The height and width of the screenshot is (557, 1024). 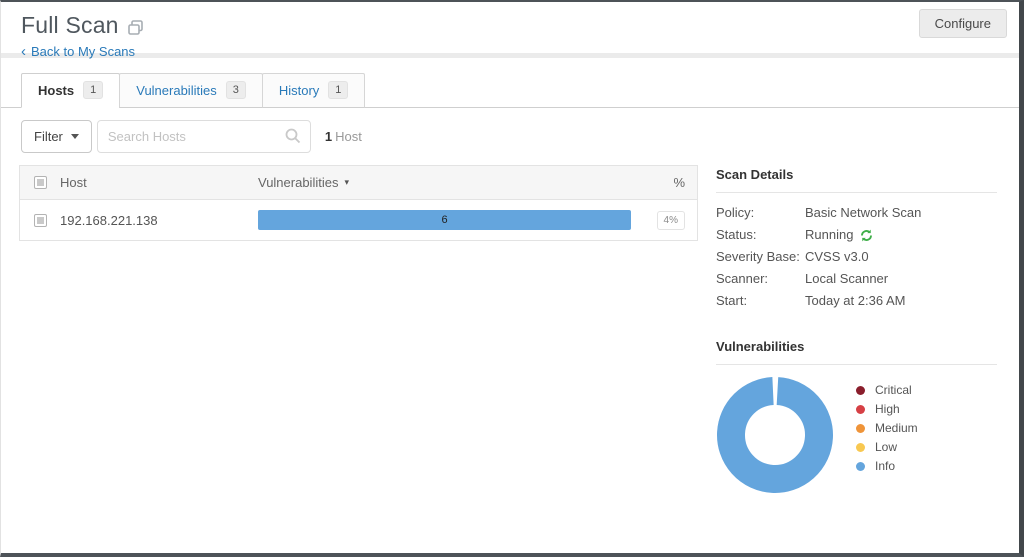 I want to click on tab-hosts-label: Hosts, so click(x=56, y=90).